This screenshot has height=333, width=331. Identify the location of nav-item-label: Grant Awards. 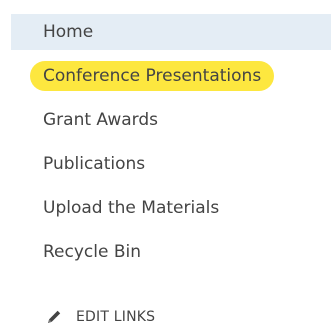
(101, 120).